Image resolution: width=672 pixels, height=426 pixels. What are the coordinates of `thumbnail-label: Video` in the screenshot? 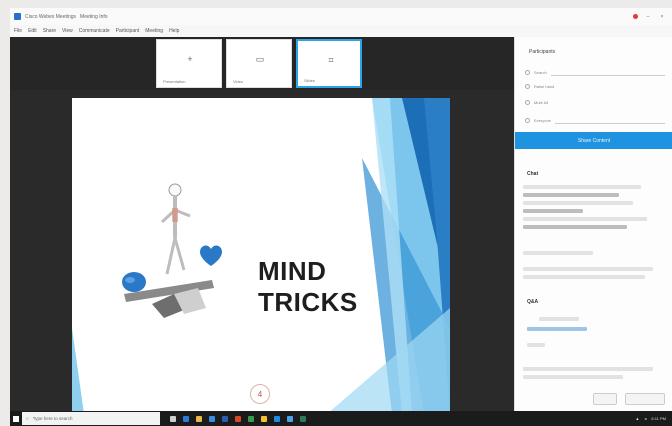 It's located at (238, 81).